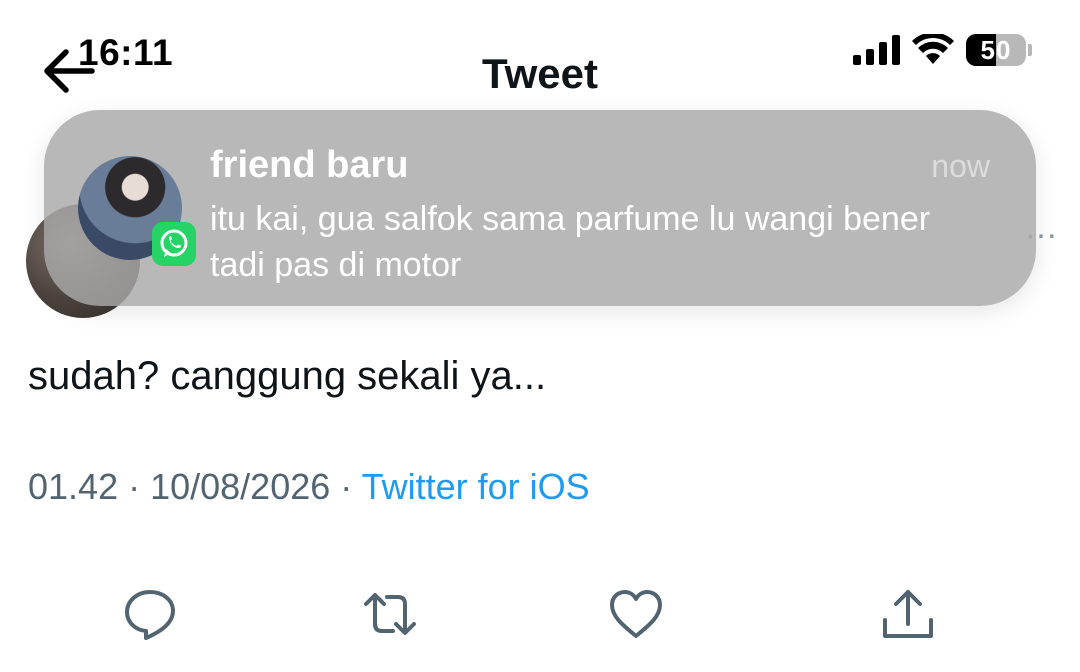 The height and width of the screenshot is (672, 1080). I want to click on reply-button, so click(150, 614).